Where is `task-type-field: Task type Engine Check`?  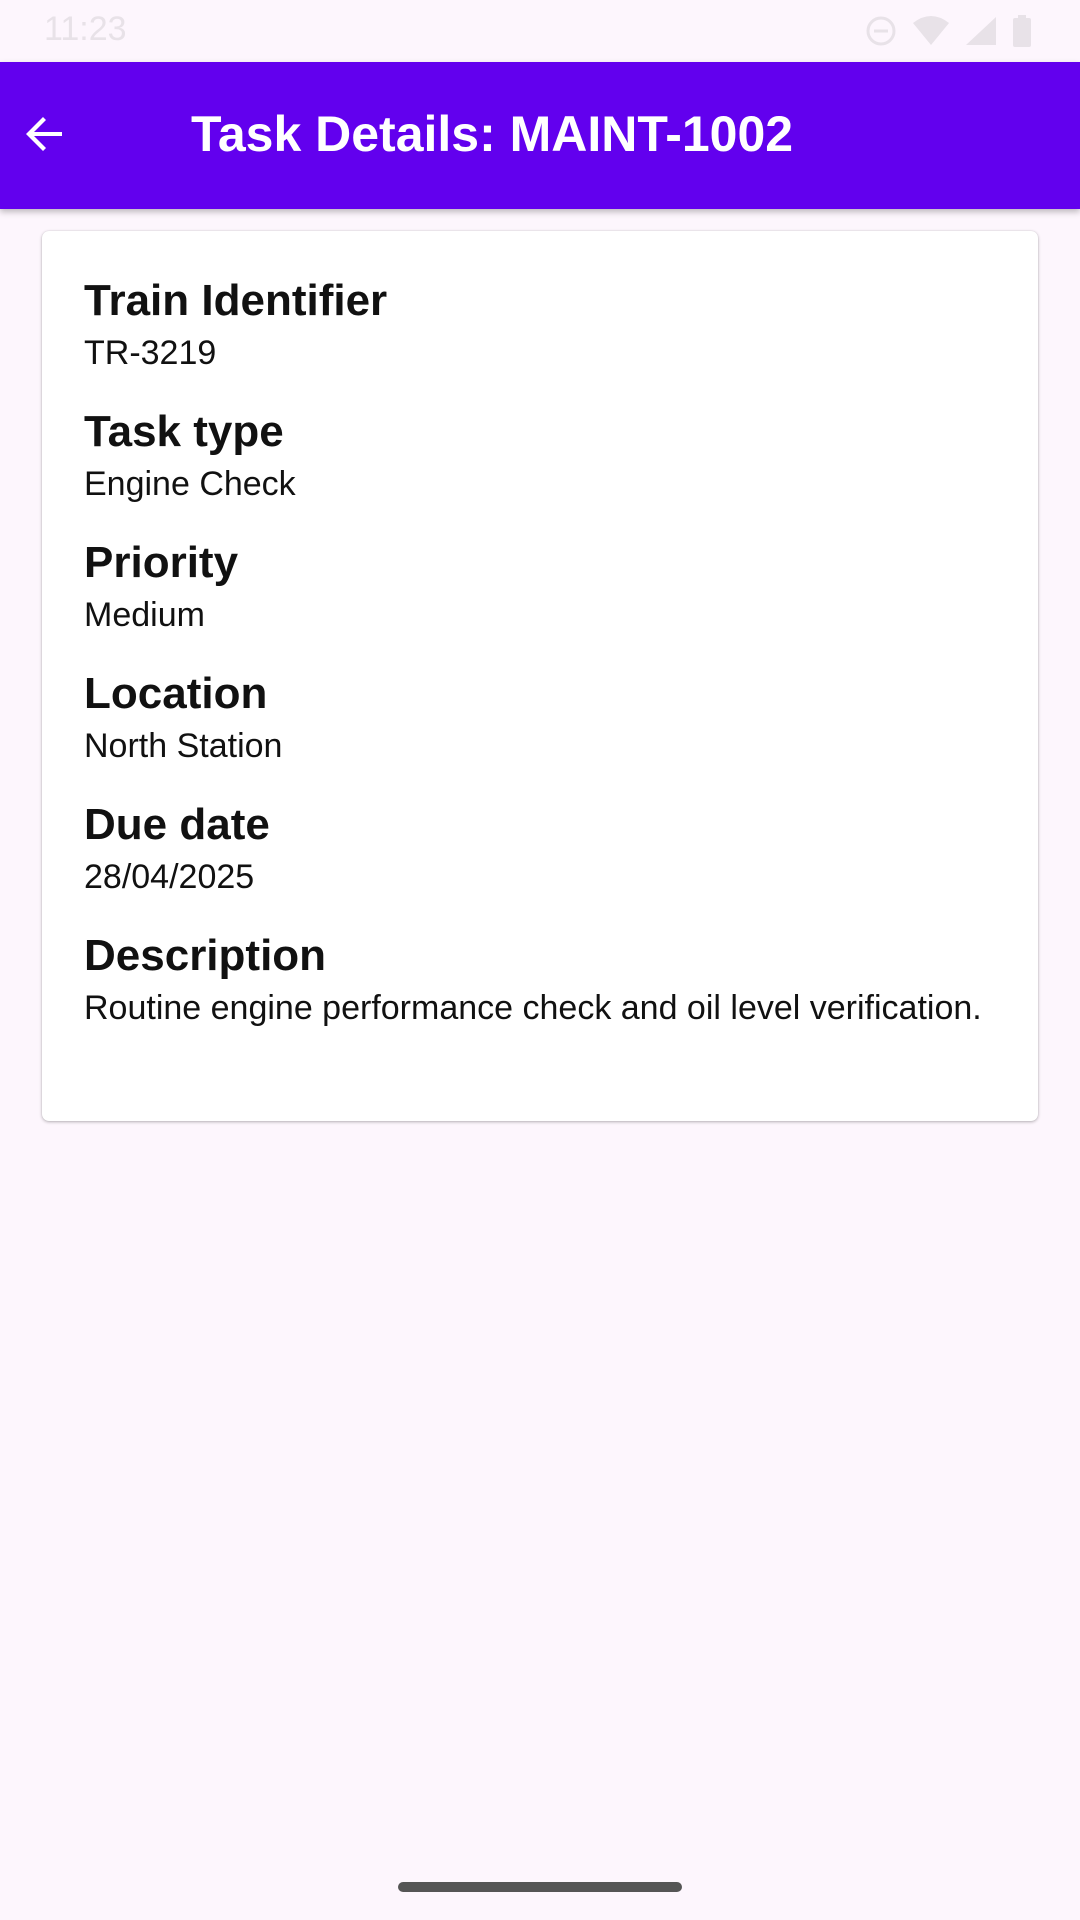 task-type-field: Task type Engine Check is located at coordinates (540, 459).